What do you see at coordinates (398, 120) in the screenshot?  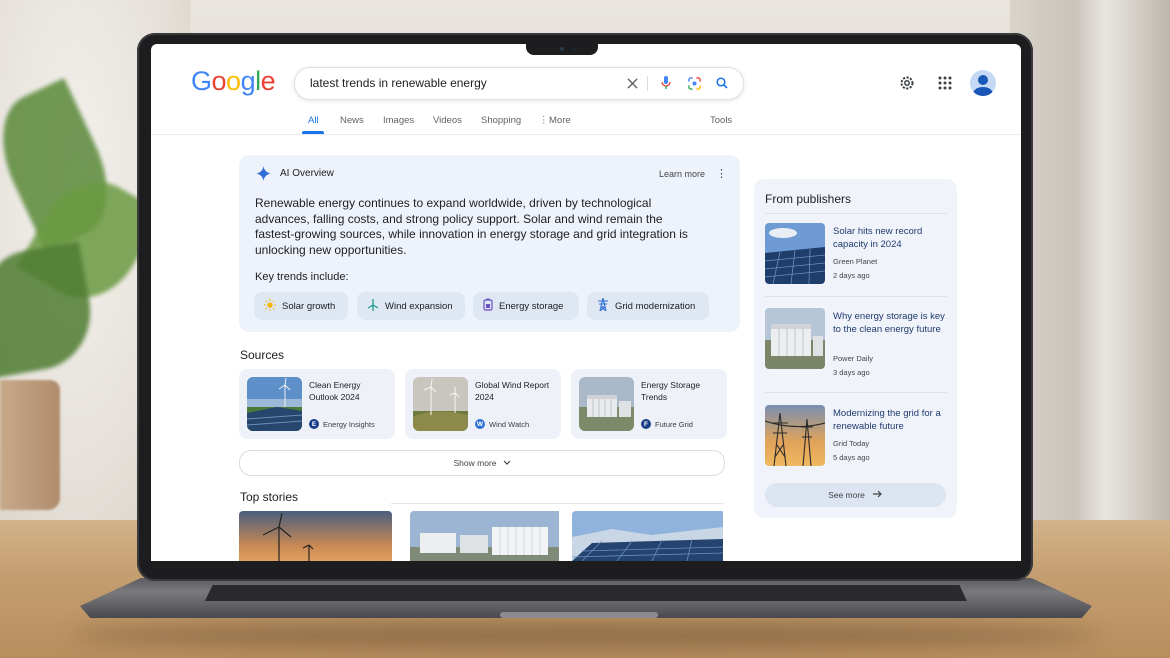 I see `tab-images: Images` at bounding box center [398, 120].